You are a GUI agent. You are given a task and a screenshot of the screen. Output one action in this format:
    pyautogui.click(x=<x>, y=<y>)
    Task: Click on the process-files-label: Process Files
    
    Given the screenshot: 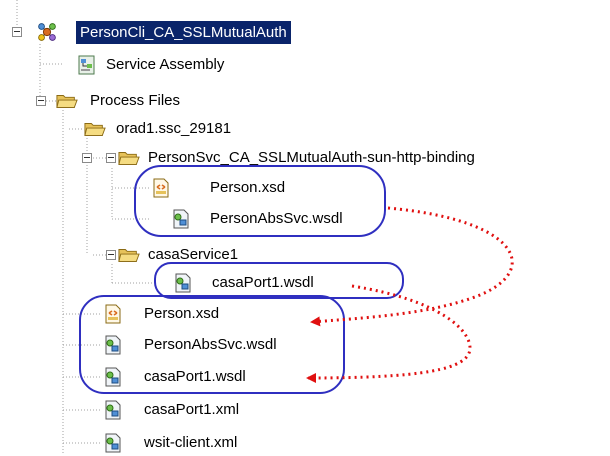 What is the action you would take?
    pyautogui.click(x=135, y=100)
    